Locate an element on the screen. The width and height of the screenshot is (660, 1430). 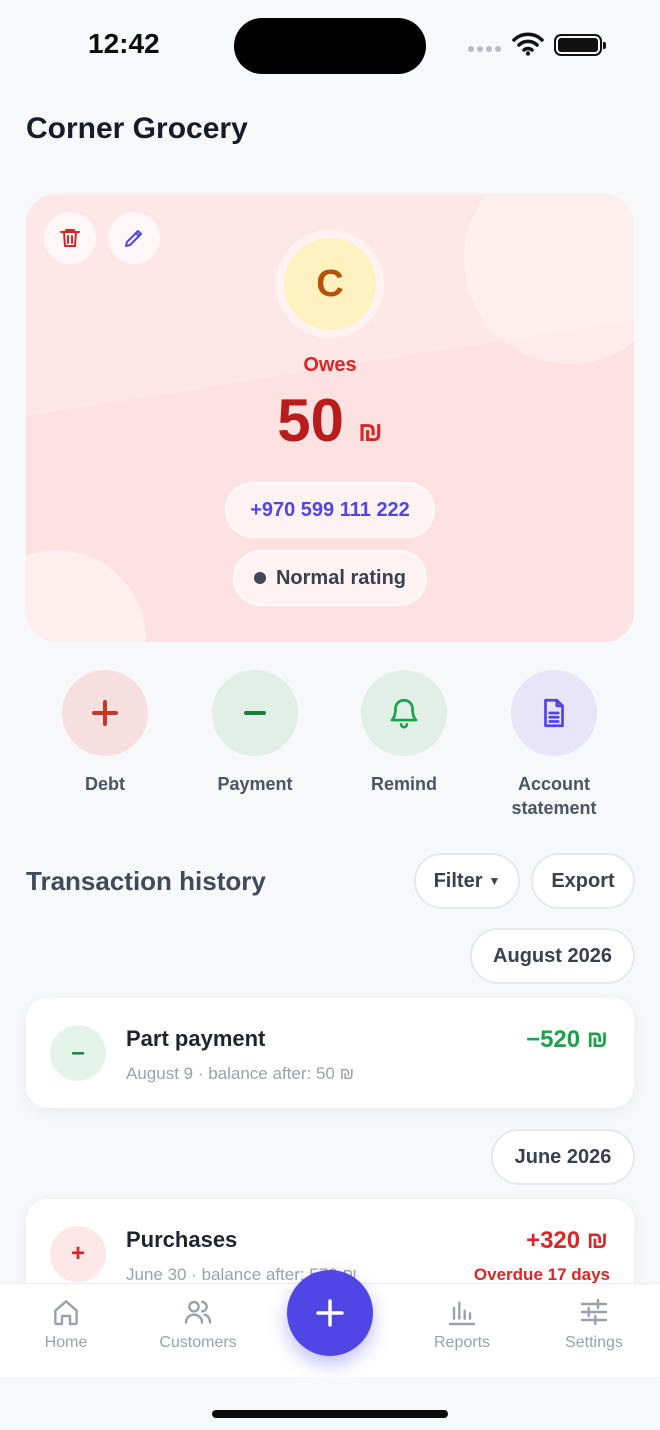
statement-action-label: Account statement is located at coordinates (554, 796).